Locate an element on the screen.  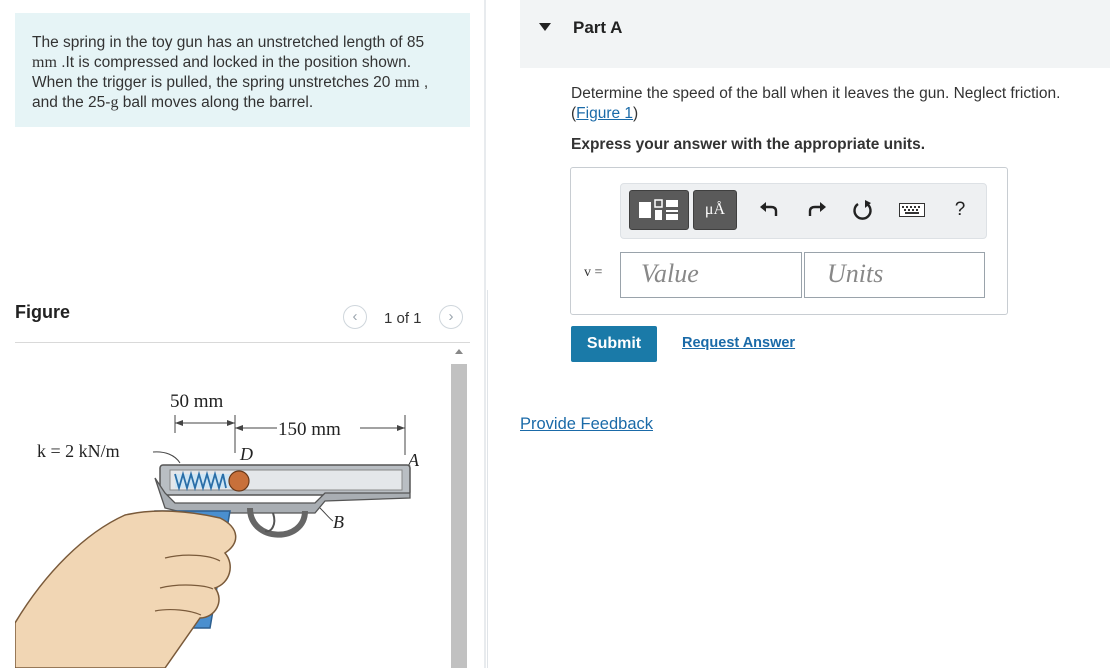
dimension-50mm: 50 mm is located at coordinates (197, 401).